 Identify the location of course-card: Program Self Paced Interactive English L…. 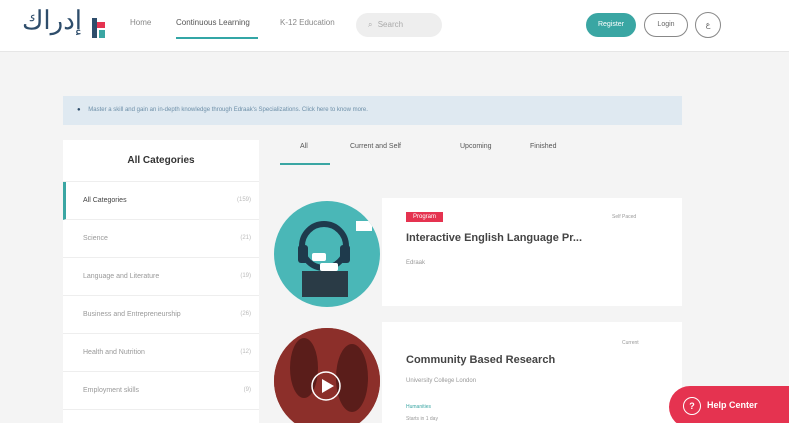
(532, 252).